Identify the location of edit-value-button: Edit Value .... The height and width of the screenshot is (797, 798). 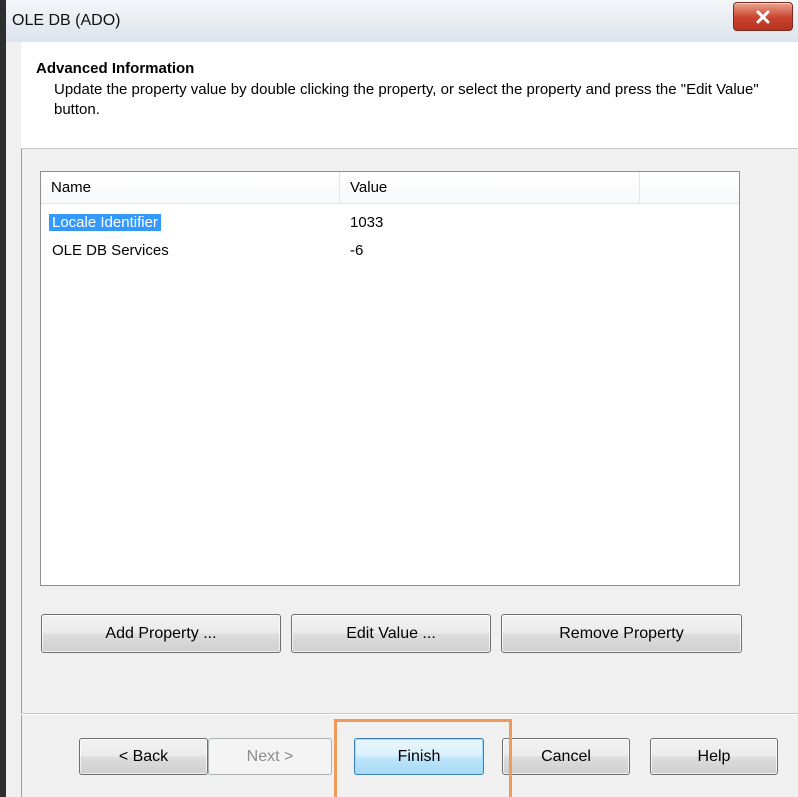
(391, 633).